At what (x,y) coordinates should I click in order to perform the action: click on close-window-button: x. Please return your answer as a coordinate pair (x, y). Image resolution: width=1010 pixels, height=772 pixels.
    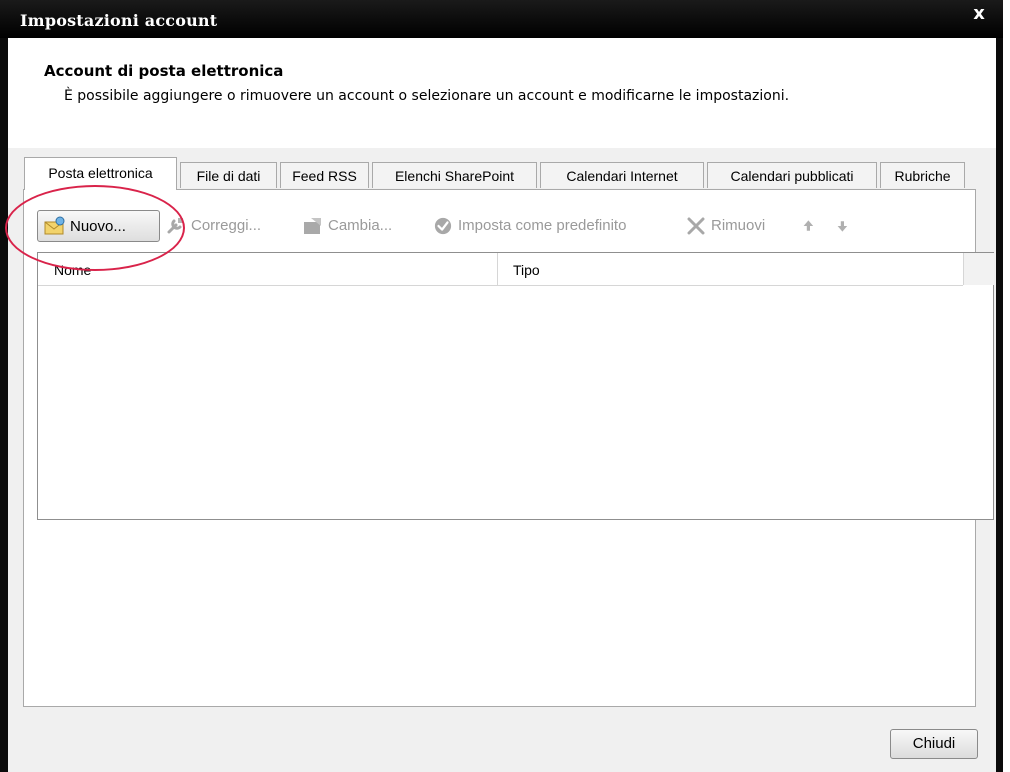
    Looking at the image, I should click on (979, 15).